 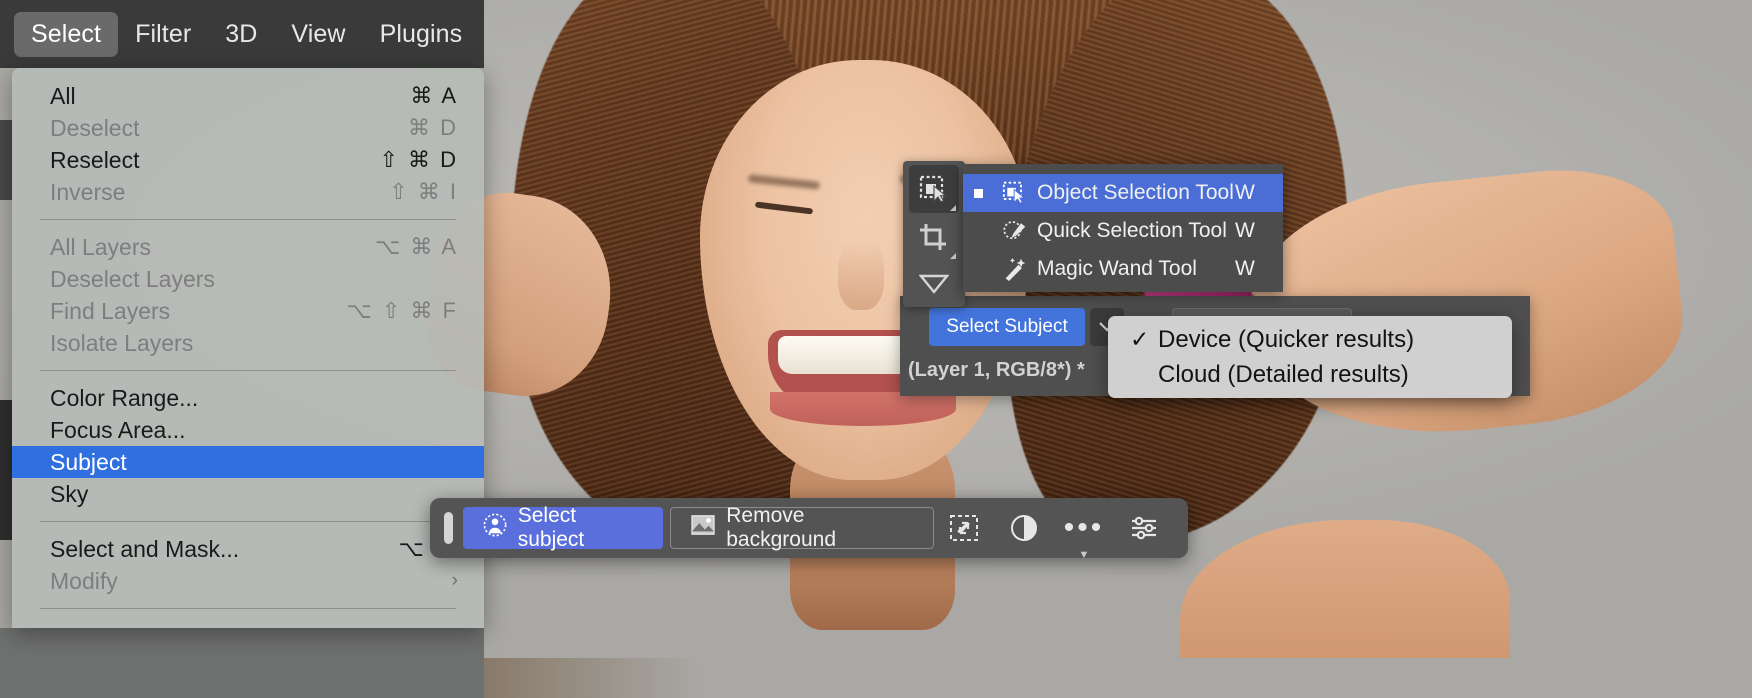 I want to click on photo-lower-lip, so click(x=863, y=409).